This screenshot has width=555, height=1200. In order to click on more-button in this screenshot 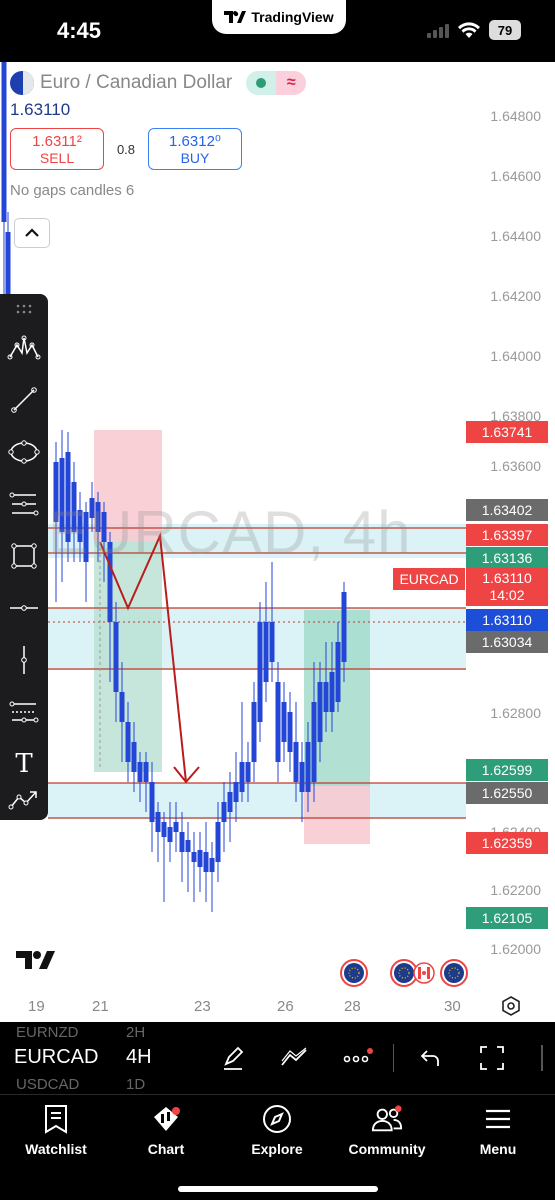, I will do `click(358, 1058)`.